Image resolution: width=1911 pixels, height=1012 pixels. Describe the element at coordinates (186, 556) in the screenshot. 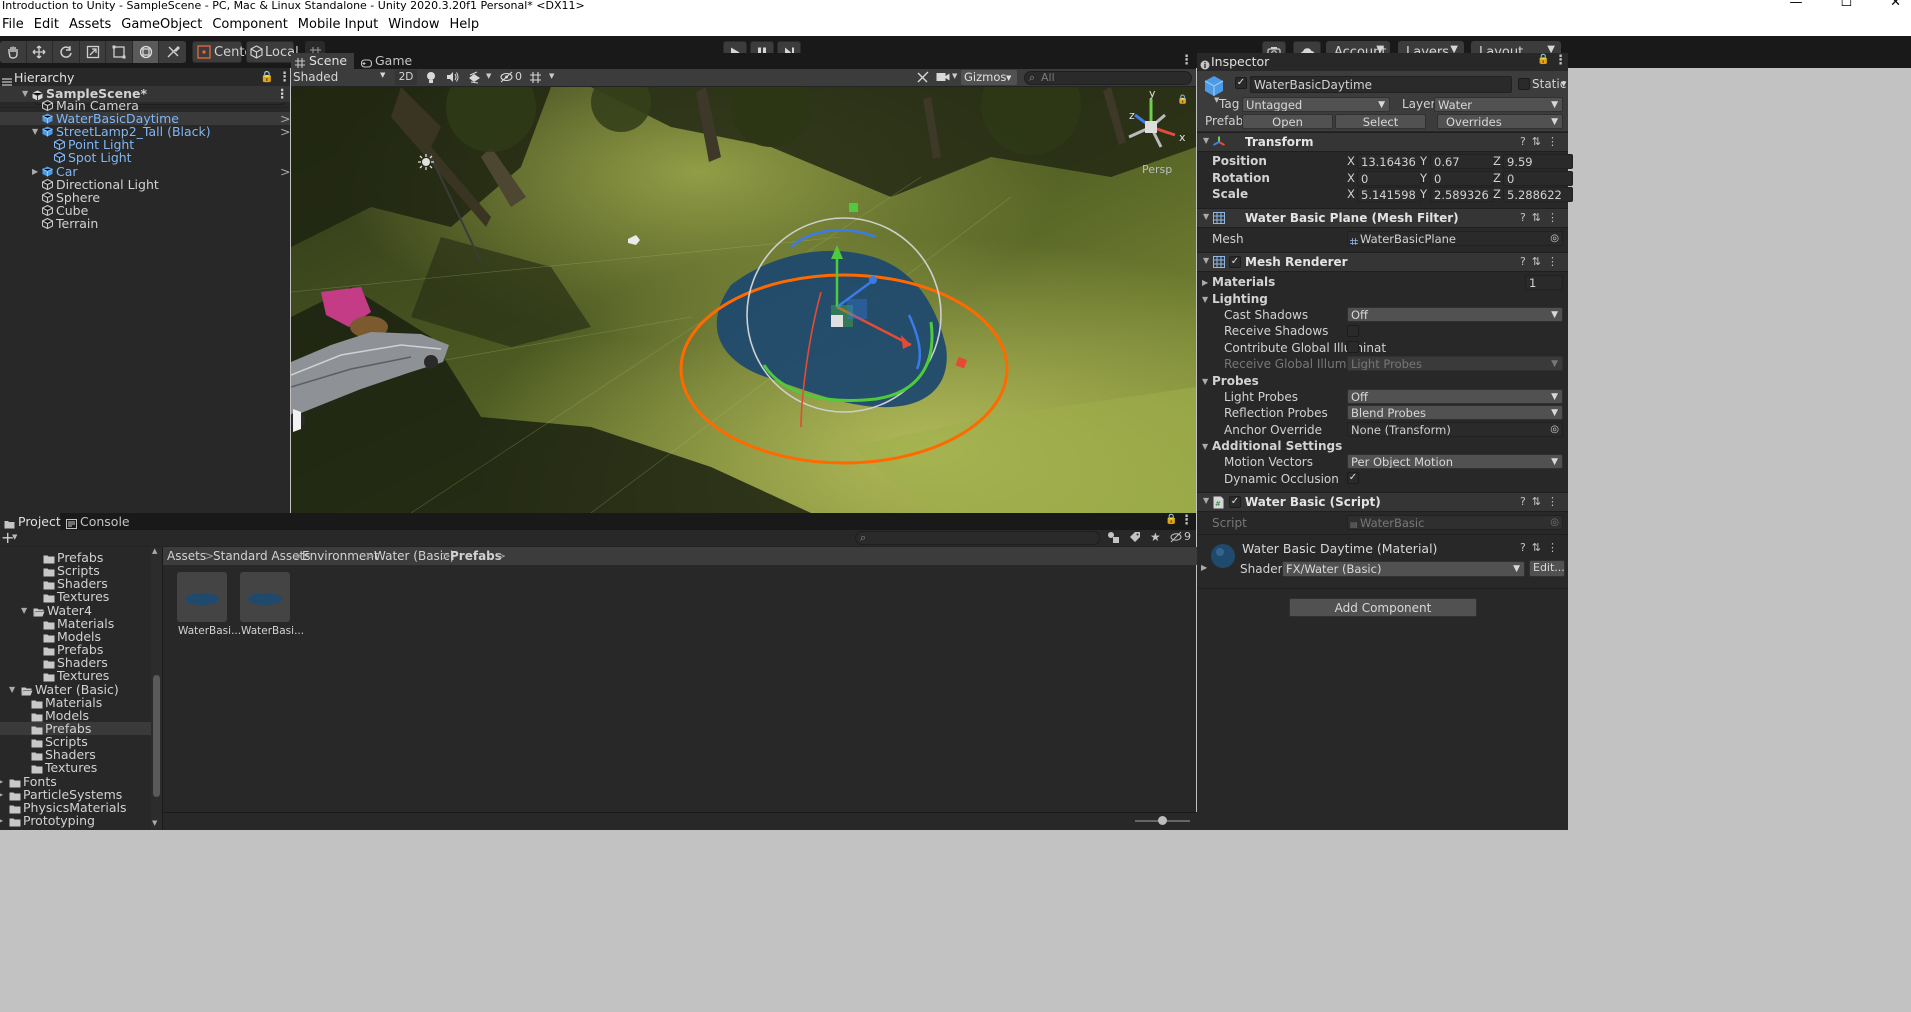

I see `breadcrumb-assets: Assets` at that location.